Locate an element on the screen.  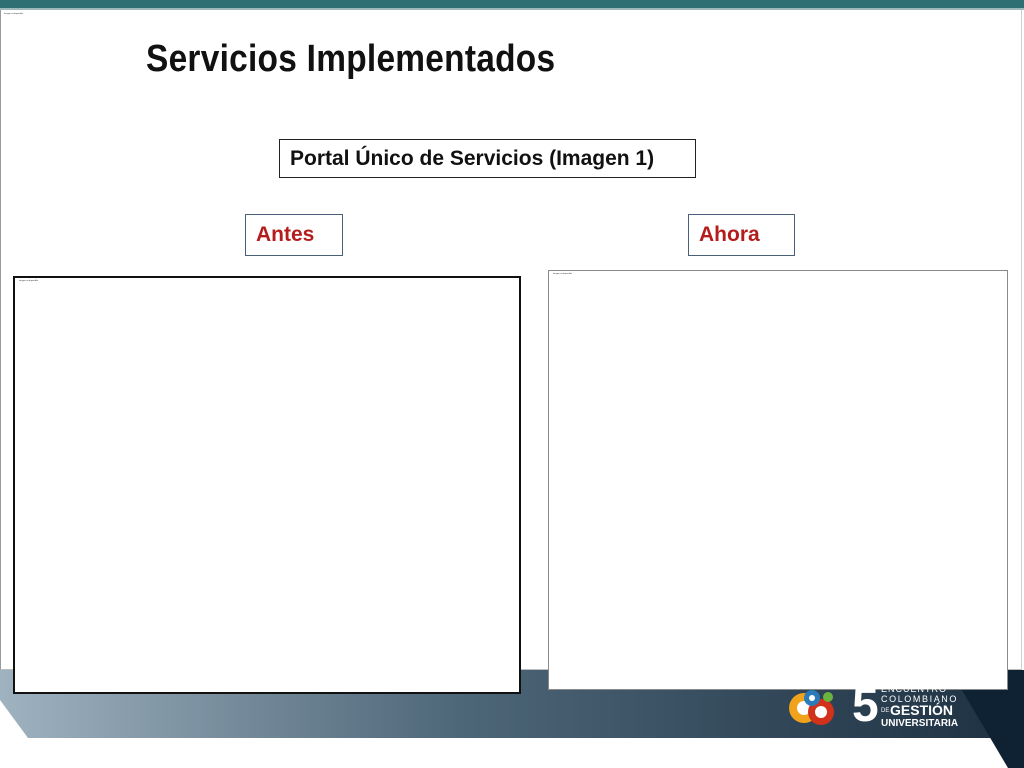
logo-line3: GESTIÓN is located at coordinates (922, 710).